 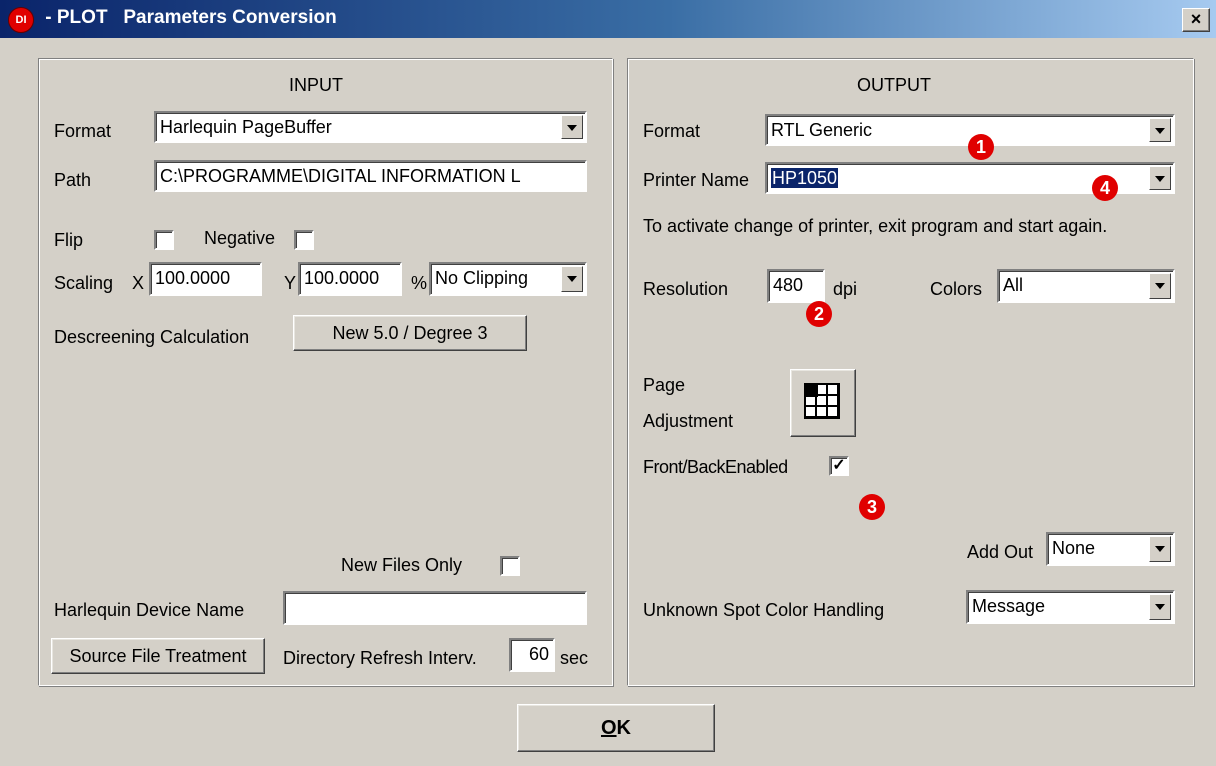 I want to click on window-title: - PLOT Parameters Conversion, so click(x=188, y=17).